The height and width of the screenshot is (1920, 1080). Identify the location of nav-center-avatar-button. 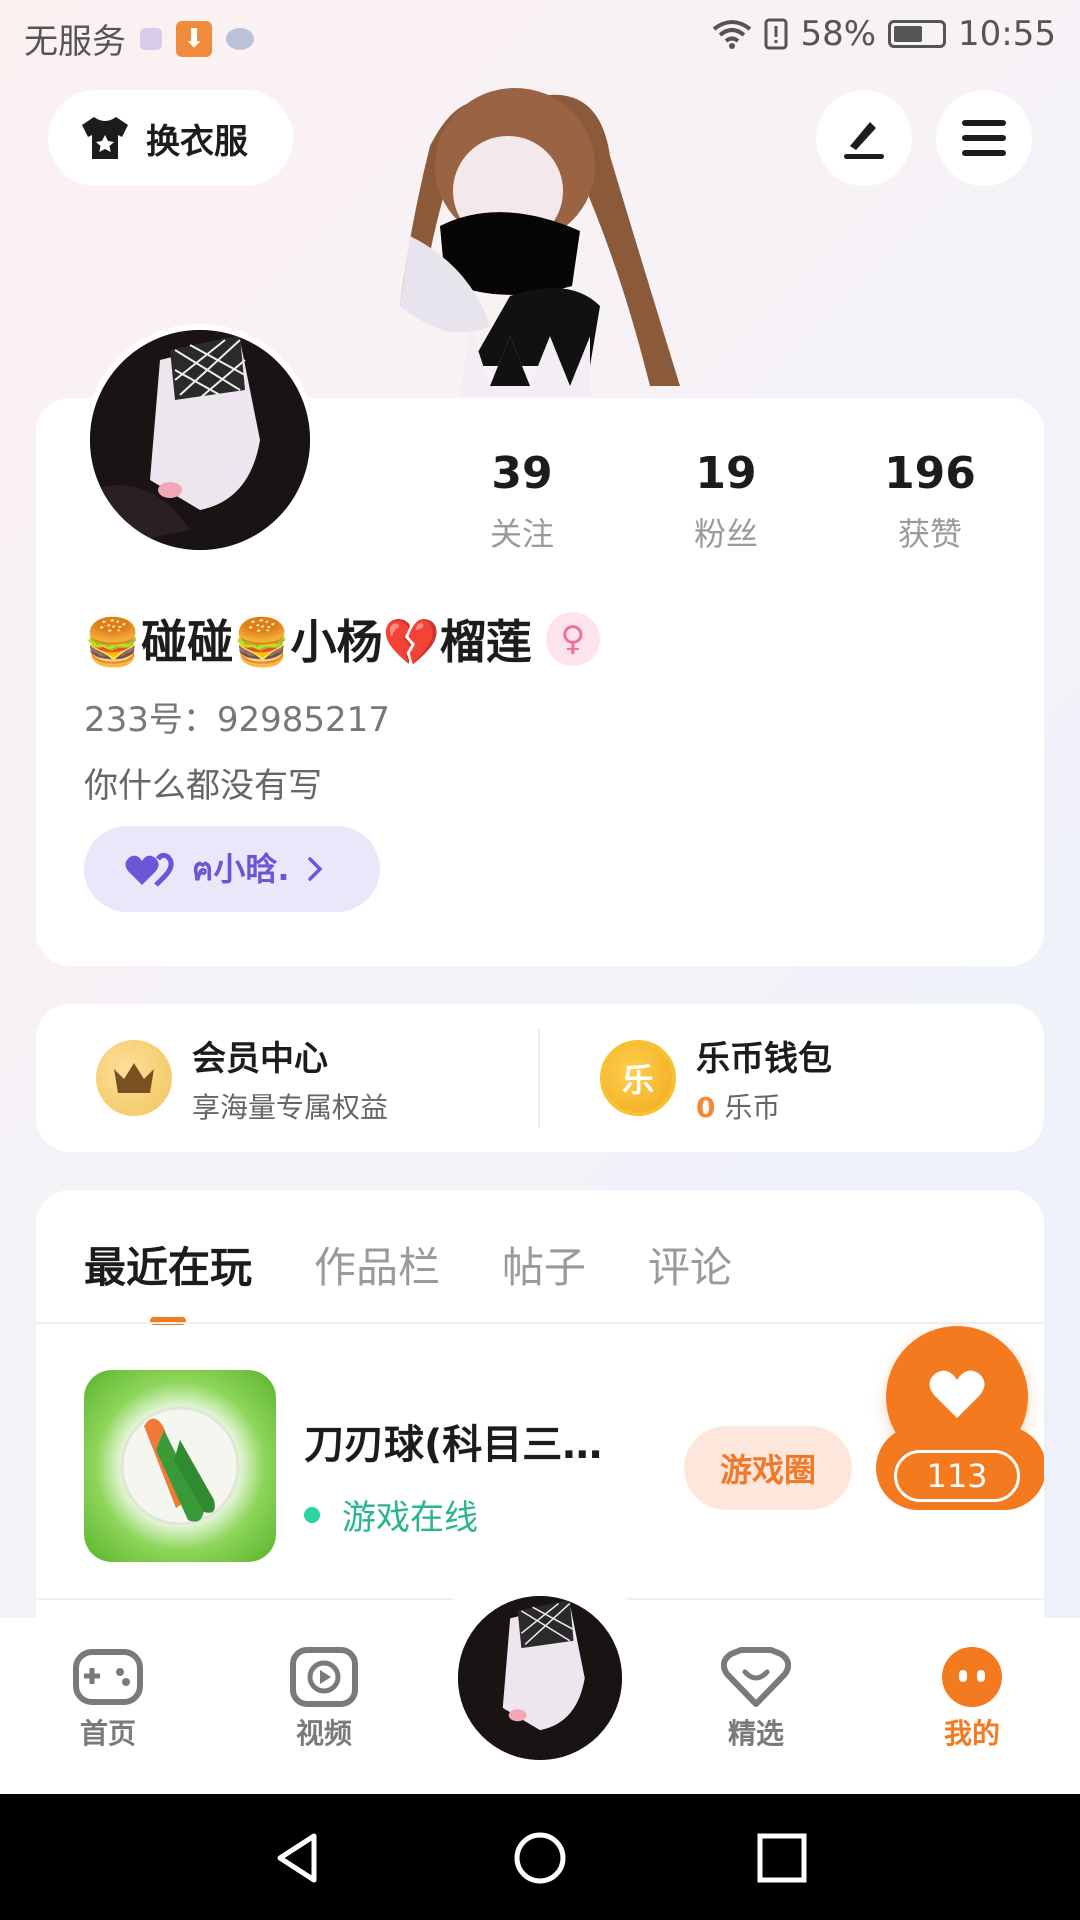
(540, 1678).